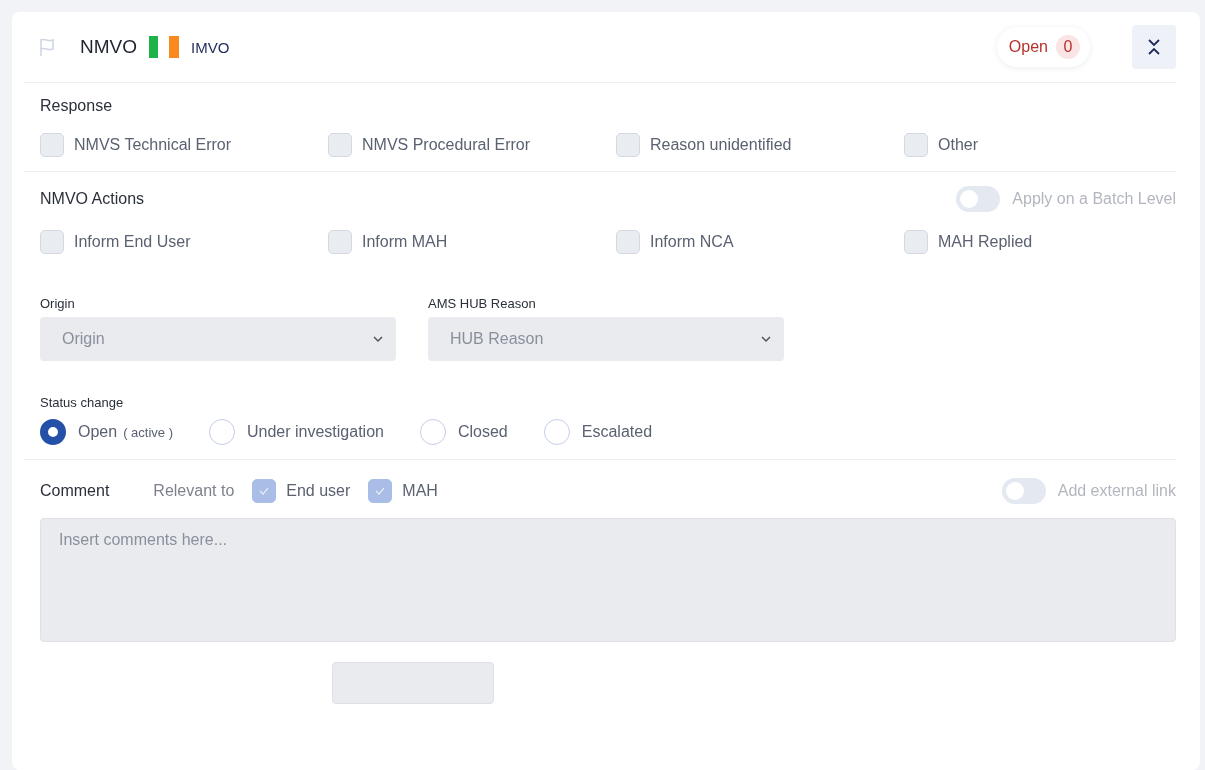 The image size is (1205, 770). What do you see at coordinates (1116, 491) in the screenshot?
I see `toggle-label: Add external link` at bounding box center [1116, 491].